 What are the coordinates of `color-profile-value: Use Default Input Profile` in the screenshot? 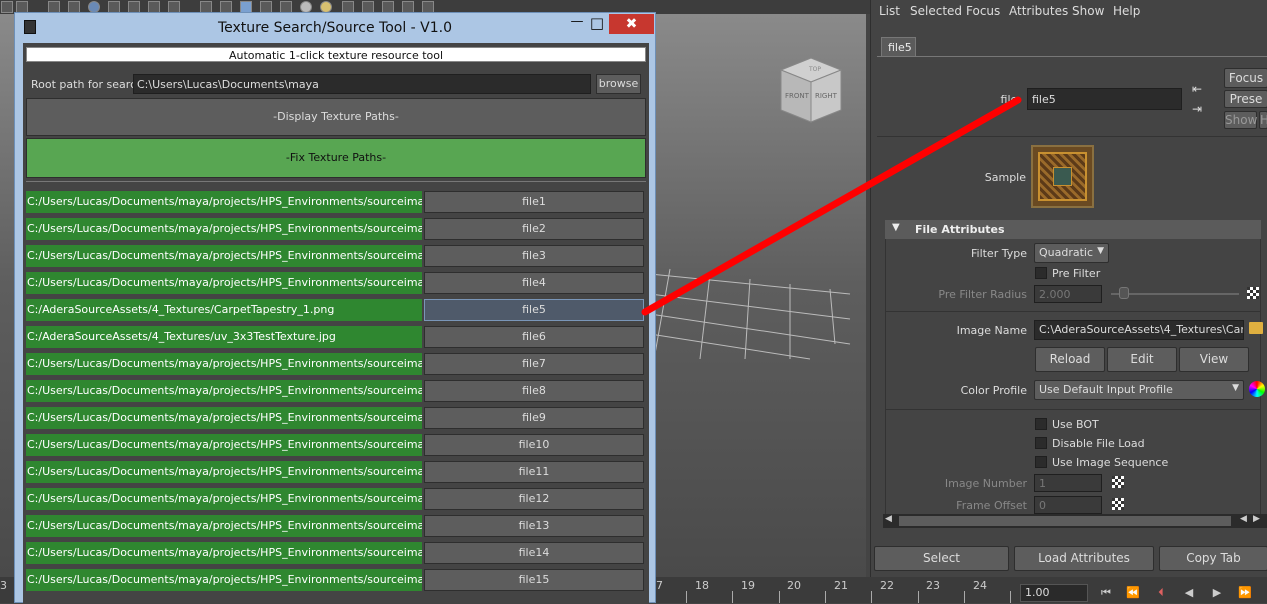 It's located at (1106, 389).